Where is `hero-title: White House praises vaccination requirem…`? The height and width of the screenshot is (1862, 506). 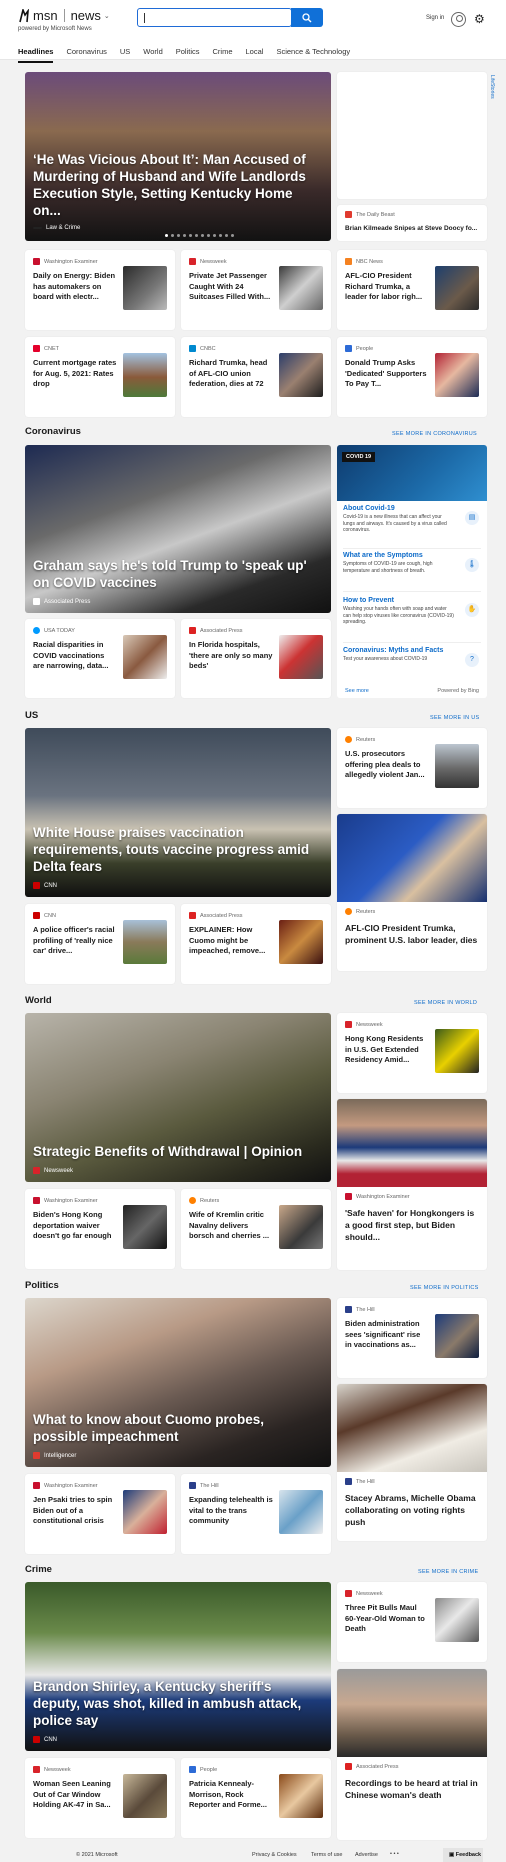 hero-title: White House praises vaccination requirem… is located at coordinates (177, 849).